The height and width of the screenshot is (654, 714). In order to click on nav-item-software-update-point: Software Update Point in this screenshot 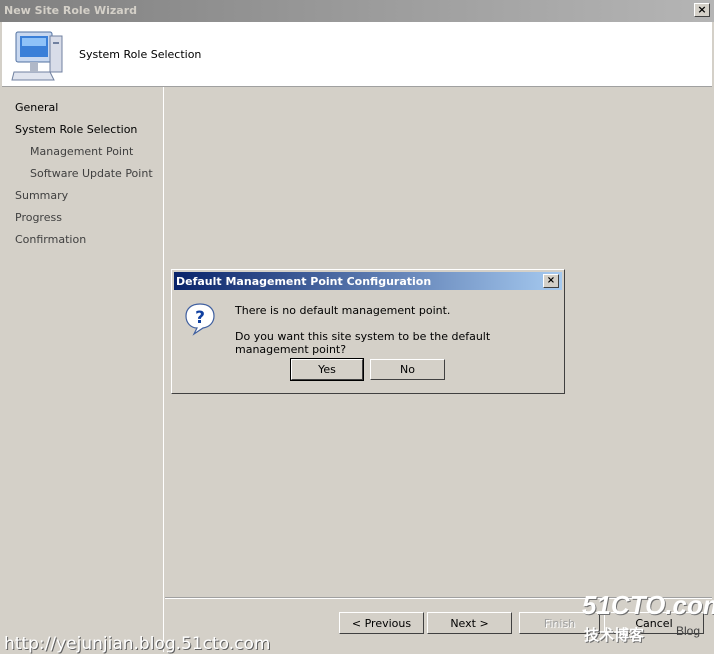, I will do `click(91, 173)`.